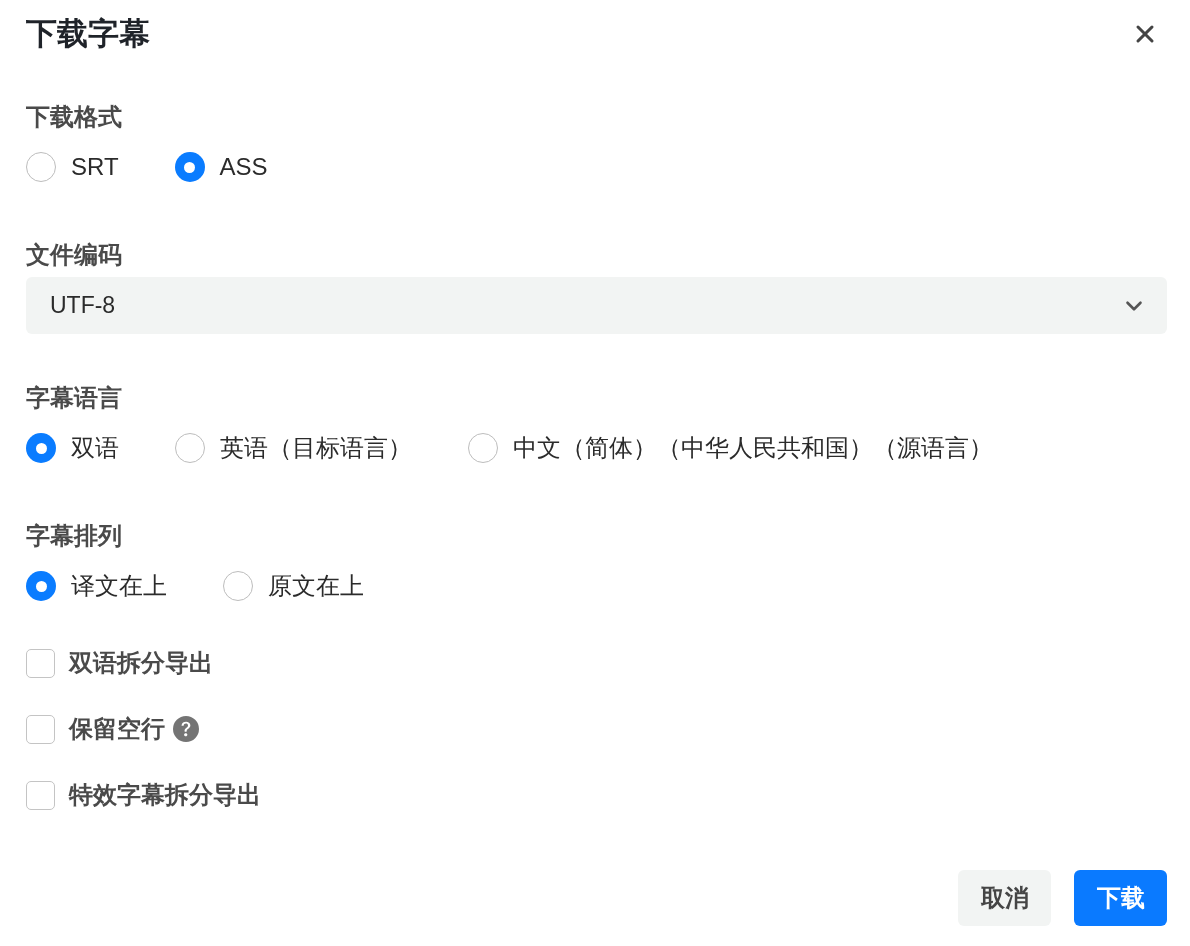 This screenshot has height=946, width=1190. What do you see at coordinates (117, 729) in the screenshot?
I see `checkbox-label: 保留空行` at bounding box center [117, 729].